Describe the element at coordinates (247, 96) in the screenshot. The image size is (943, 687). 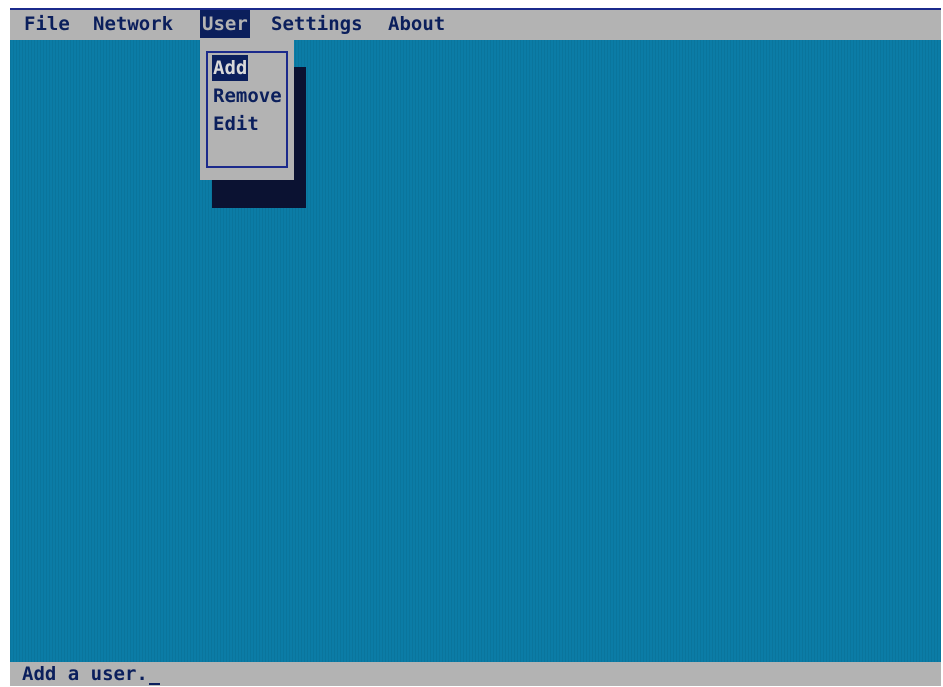
I see `menu-option-remove: Remove` at that location.